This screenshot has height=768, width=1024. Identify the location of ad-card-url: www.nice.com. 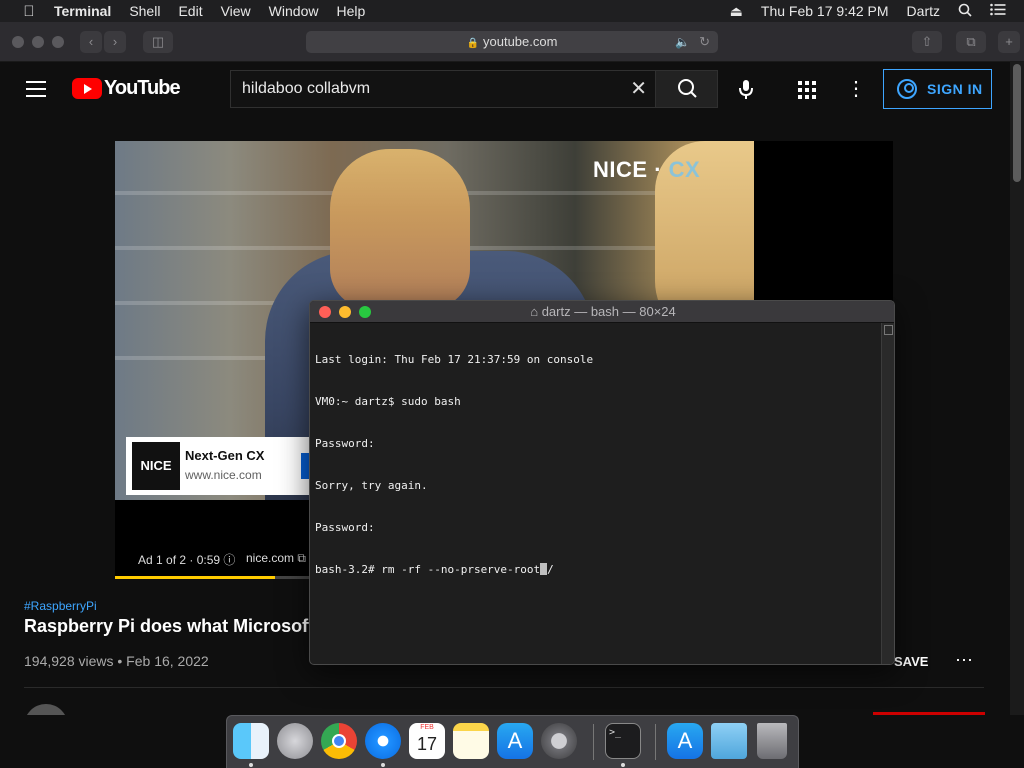
(223, 475).